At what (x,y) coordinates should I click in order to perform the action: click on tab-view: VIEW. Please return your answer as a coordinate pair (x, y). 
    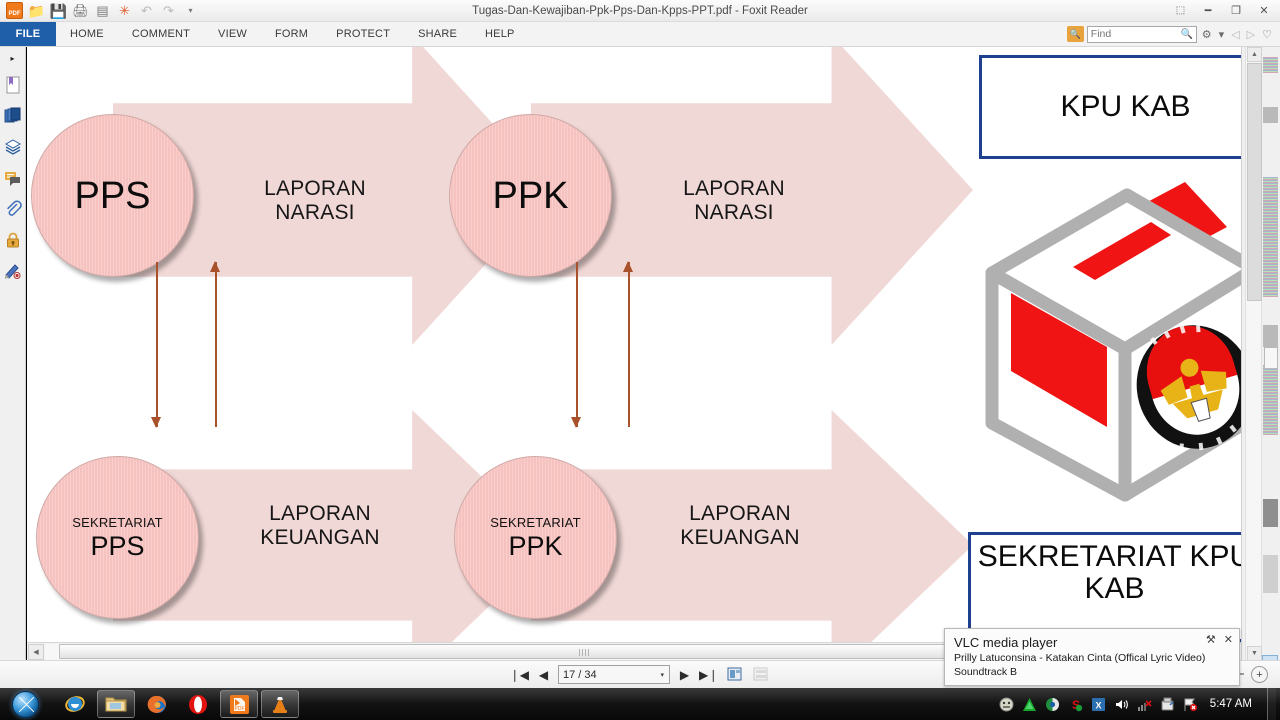
    Looking at the image, I should click on (232, 34).